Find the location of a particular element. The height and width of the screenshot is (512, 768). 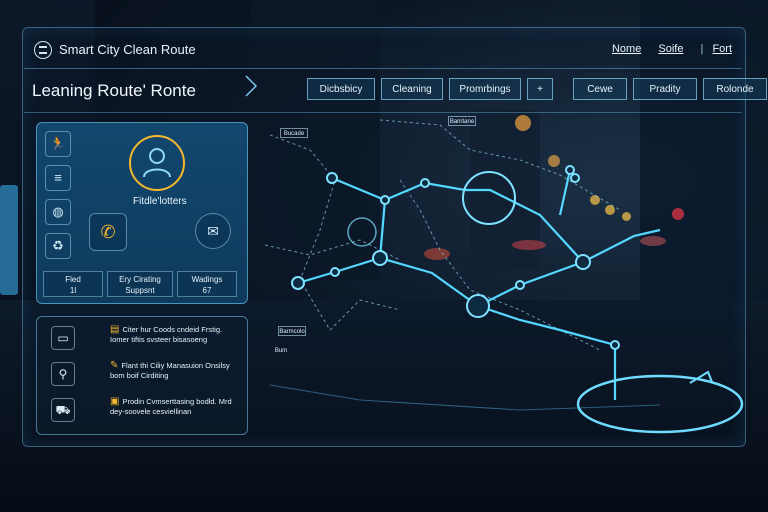

map-label: Bum is located at coordinates (281, 351).